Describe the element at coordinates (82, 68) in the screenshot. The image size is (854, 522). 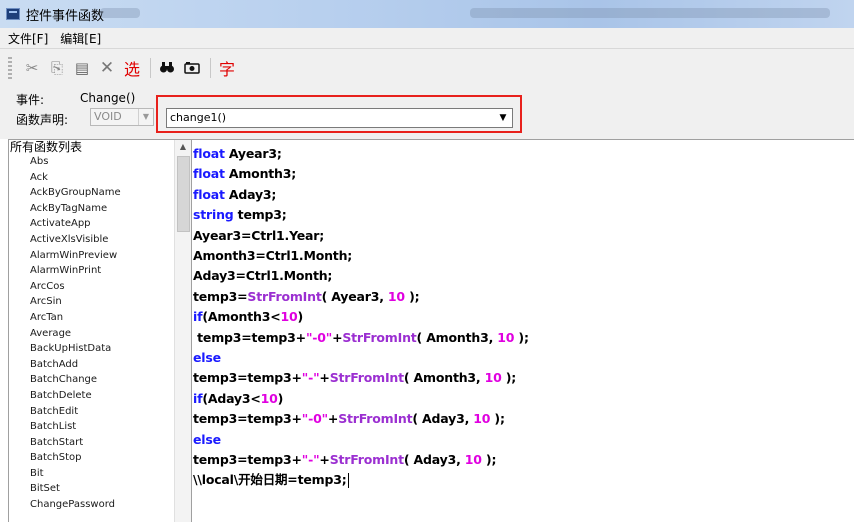
I see `paste-icon: ▤` at that location.